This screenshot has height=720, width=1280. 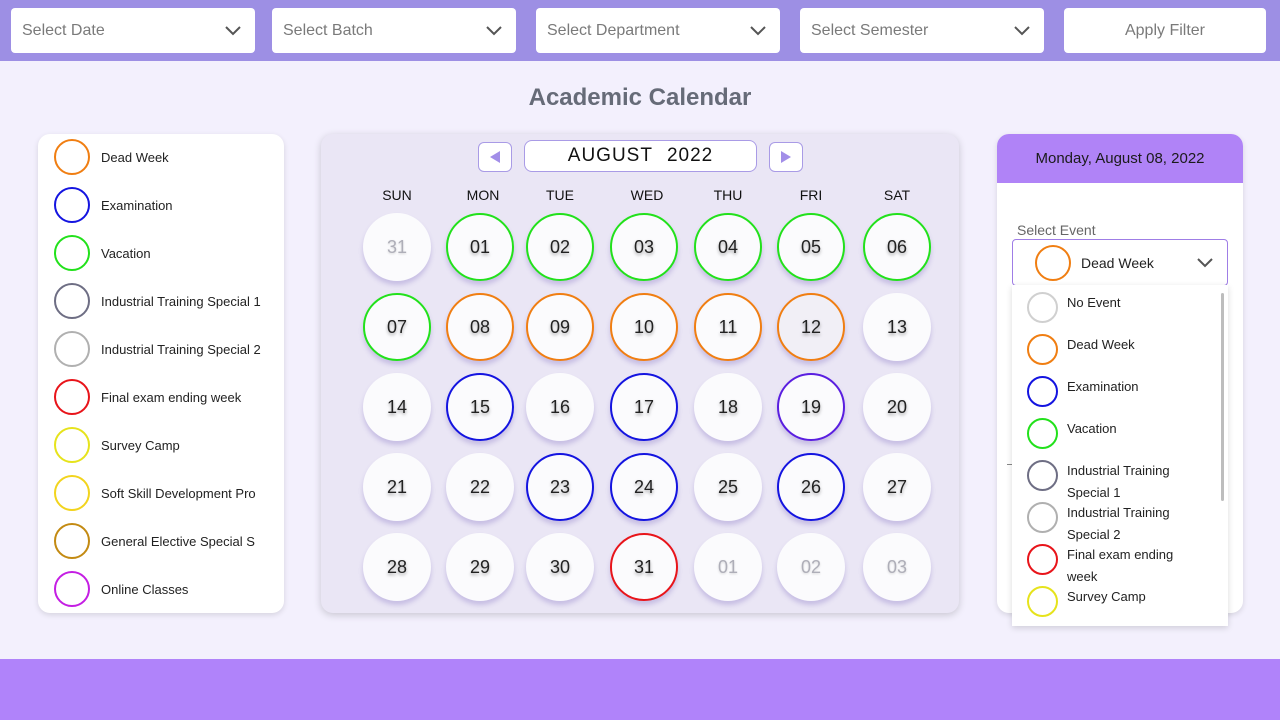 What do you see at coordinates (811, 487) in the screenshot?
I see `calendar-day: 26` at bounding box center [811, 487].